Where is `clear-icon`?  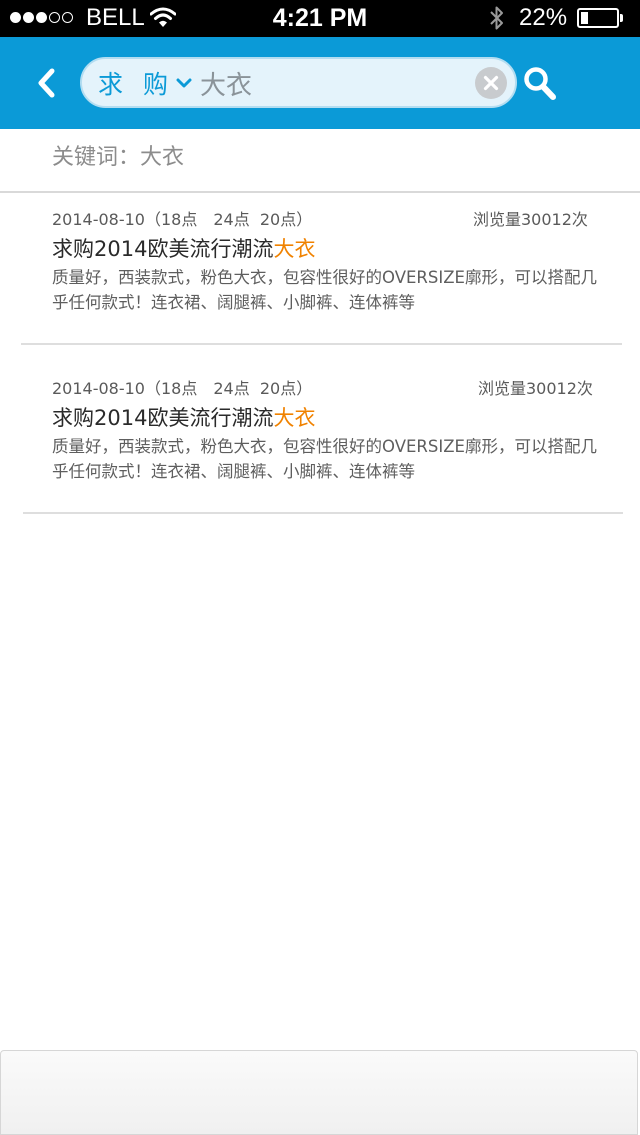
clear-icon is located at coordinates (491, 83).